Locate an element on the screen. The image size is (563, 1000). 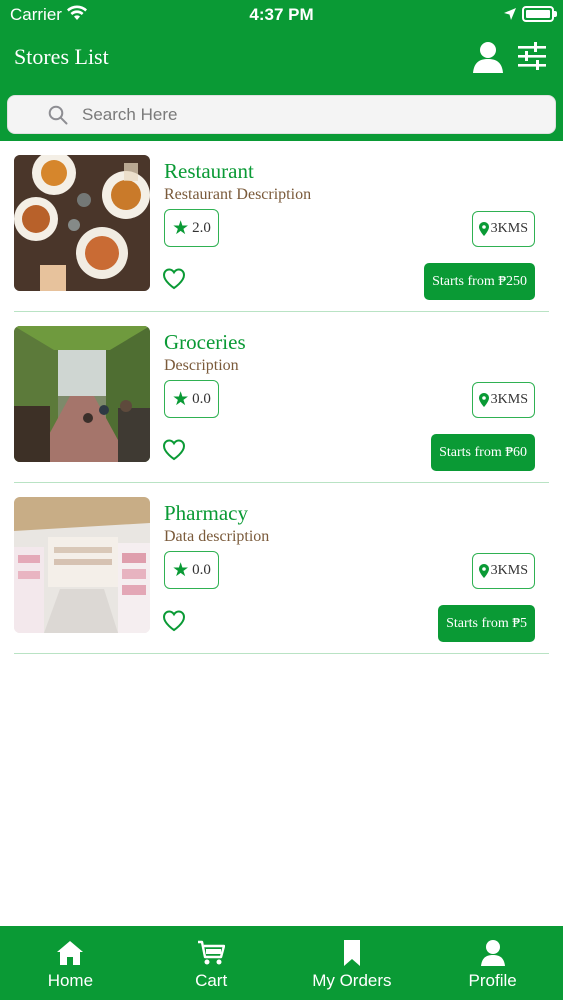
user-icon is located at coordinates (488, 57).